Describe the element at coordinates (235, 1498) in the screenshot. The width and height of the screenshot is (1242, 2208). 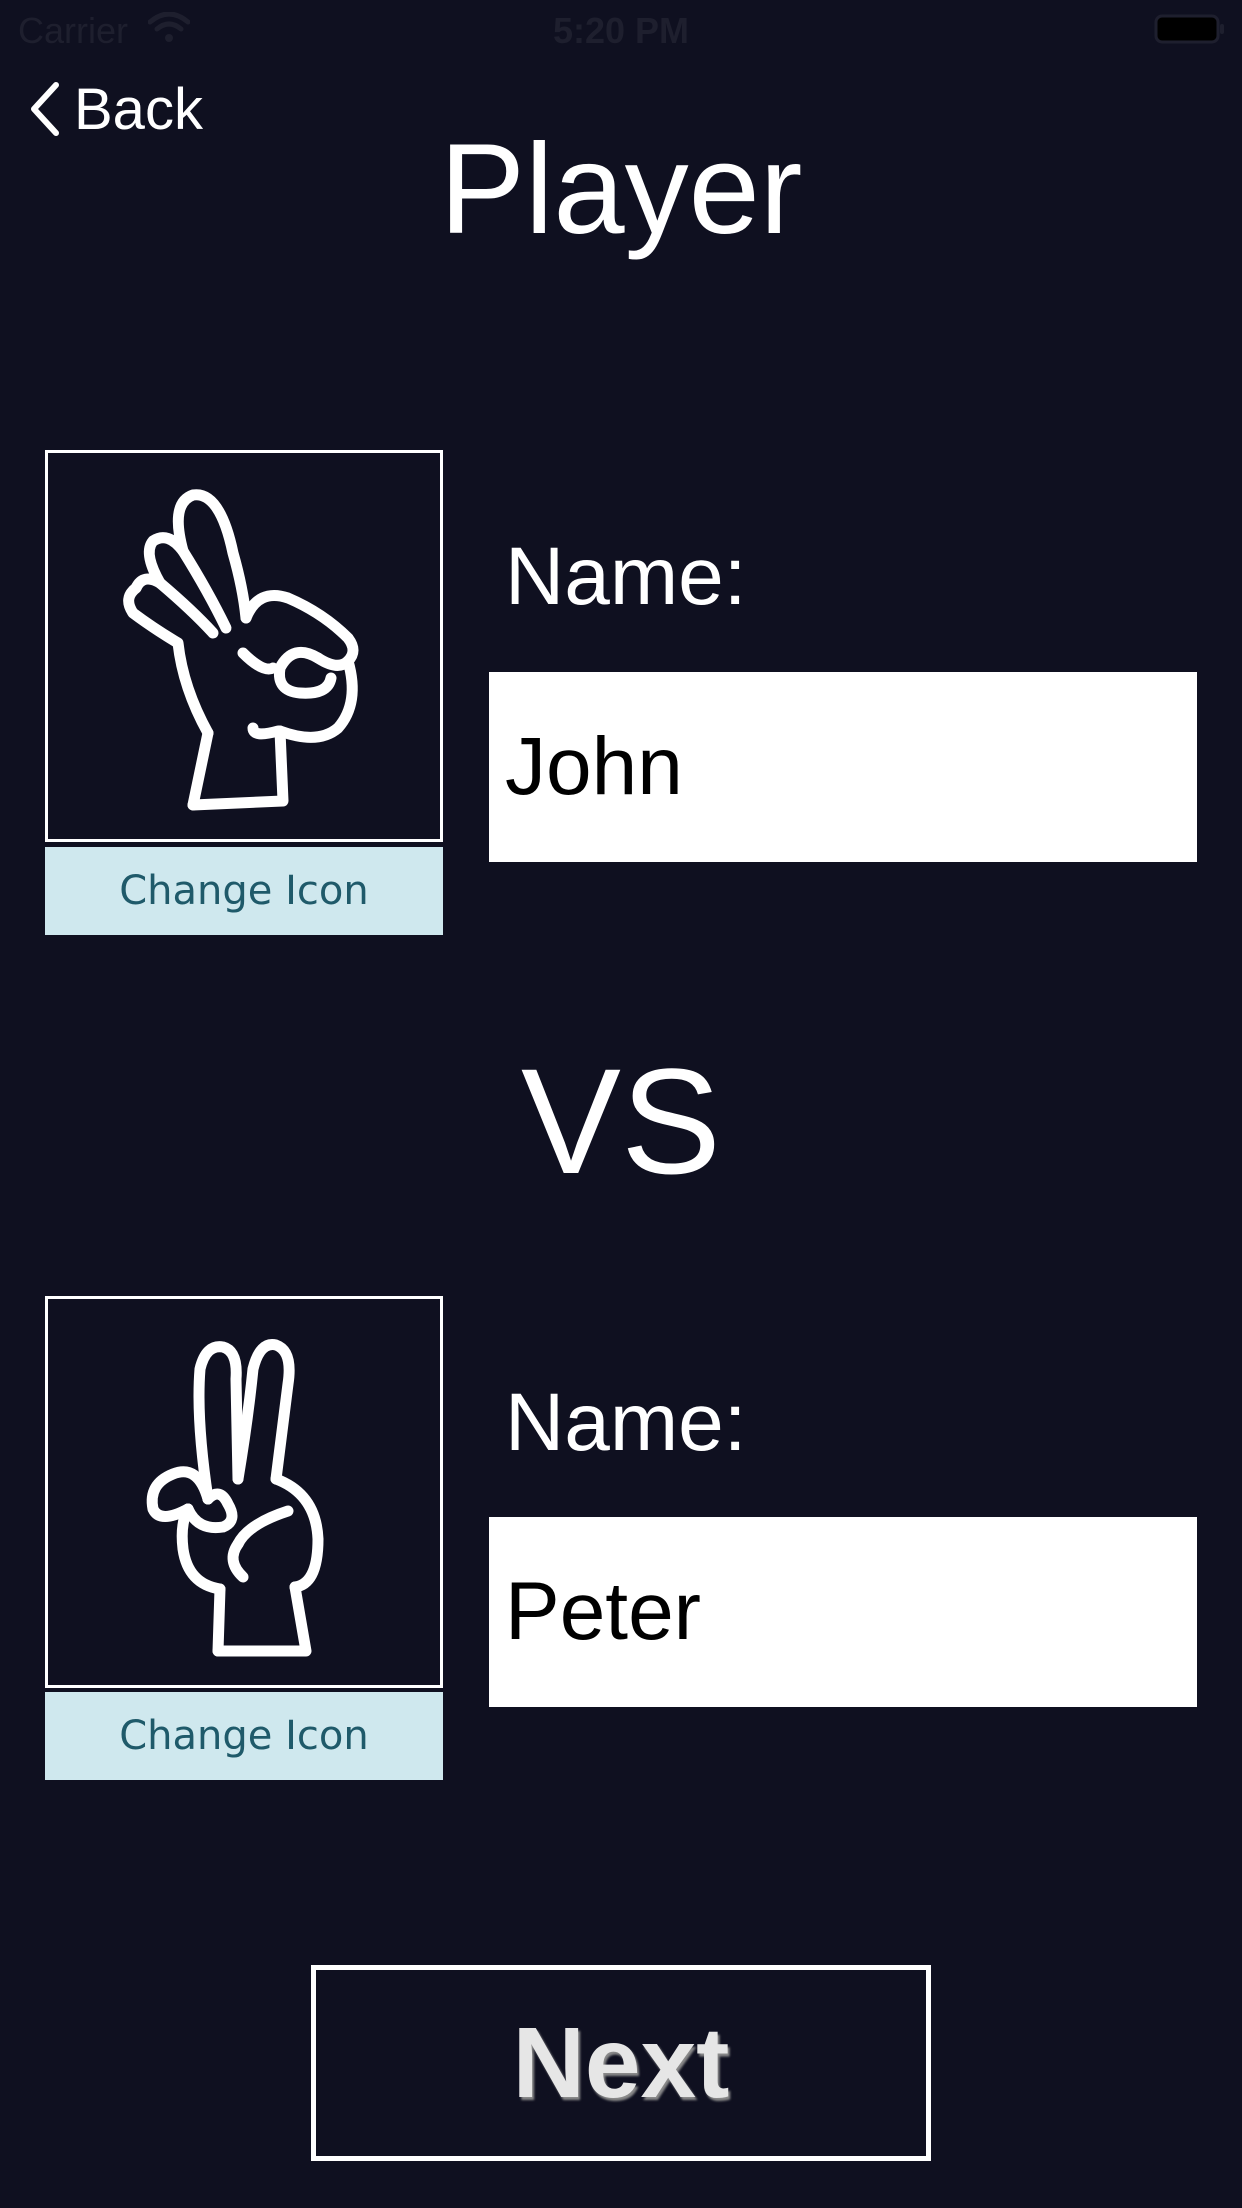
I see `peace-hand-icon` at that location.